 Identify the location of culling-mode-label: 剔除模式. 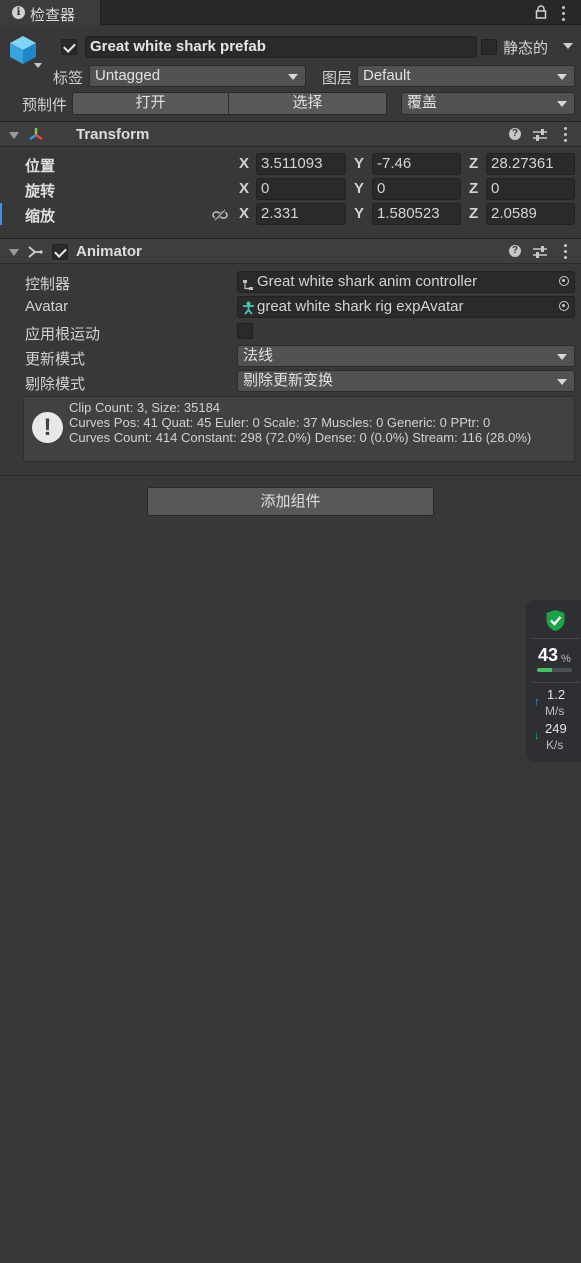
(55, 384).